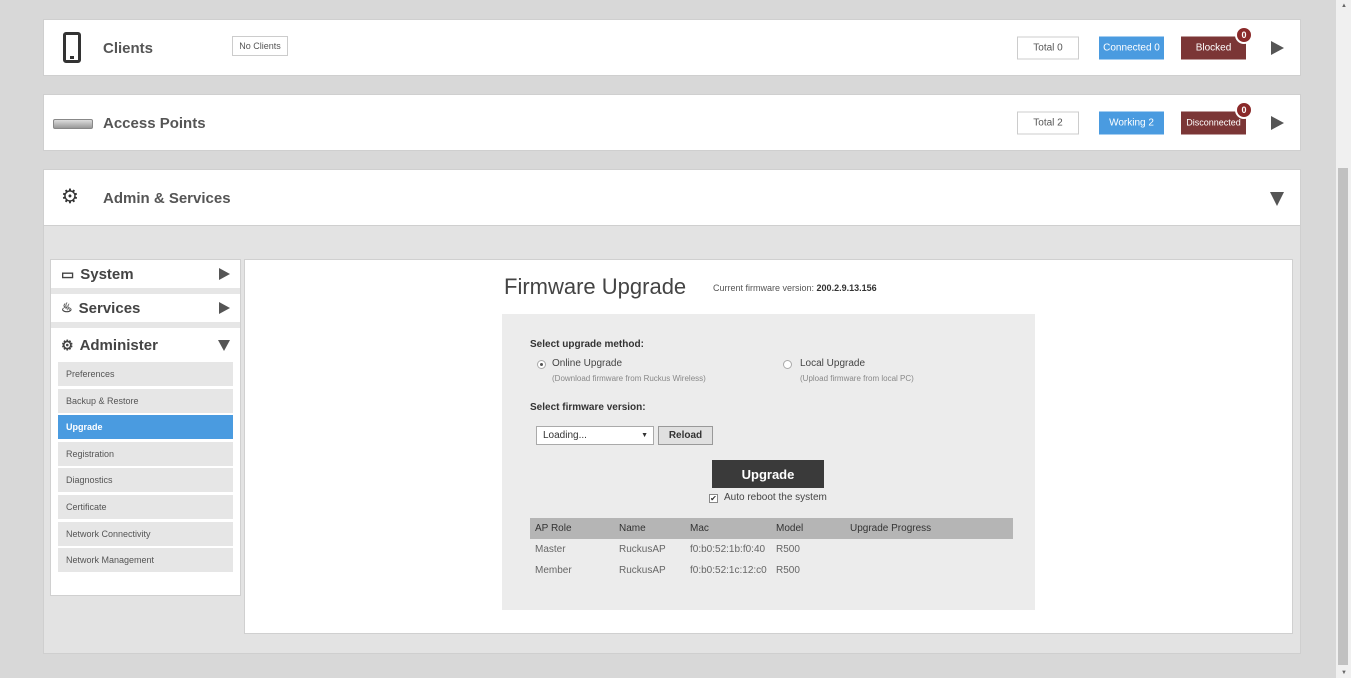  I want to click on ap-expand-icon, so click(1277, 122).